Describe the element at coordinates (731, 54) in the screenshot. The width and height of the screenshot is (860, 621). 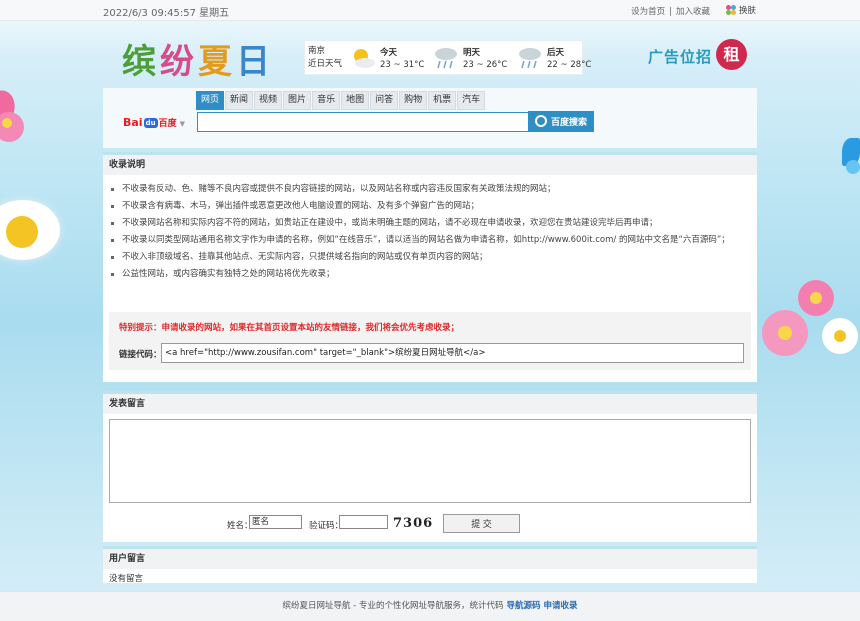
I see `ad-badge: 租` at that location.